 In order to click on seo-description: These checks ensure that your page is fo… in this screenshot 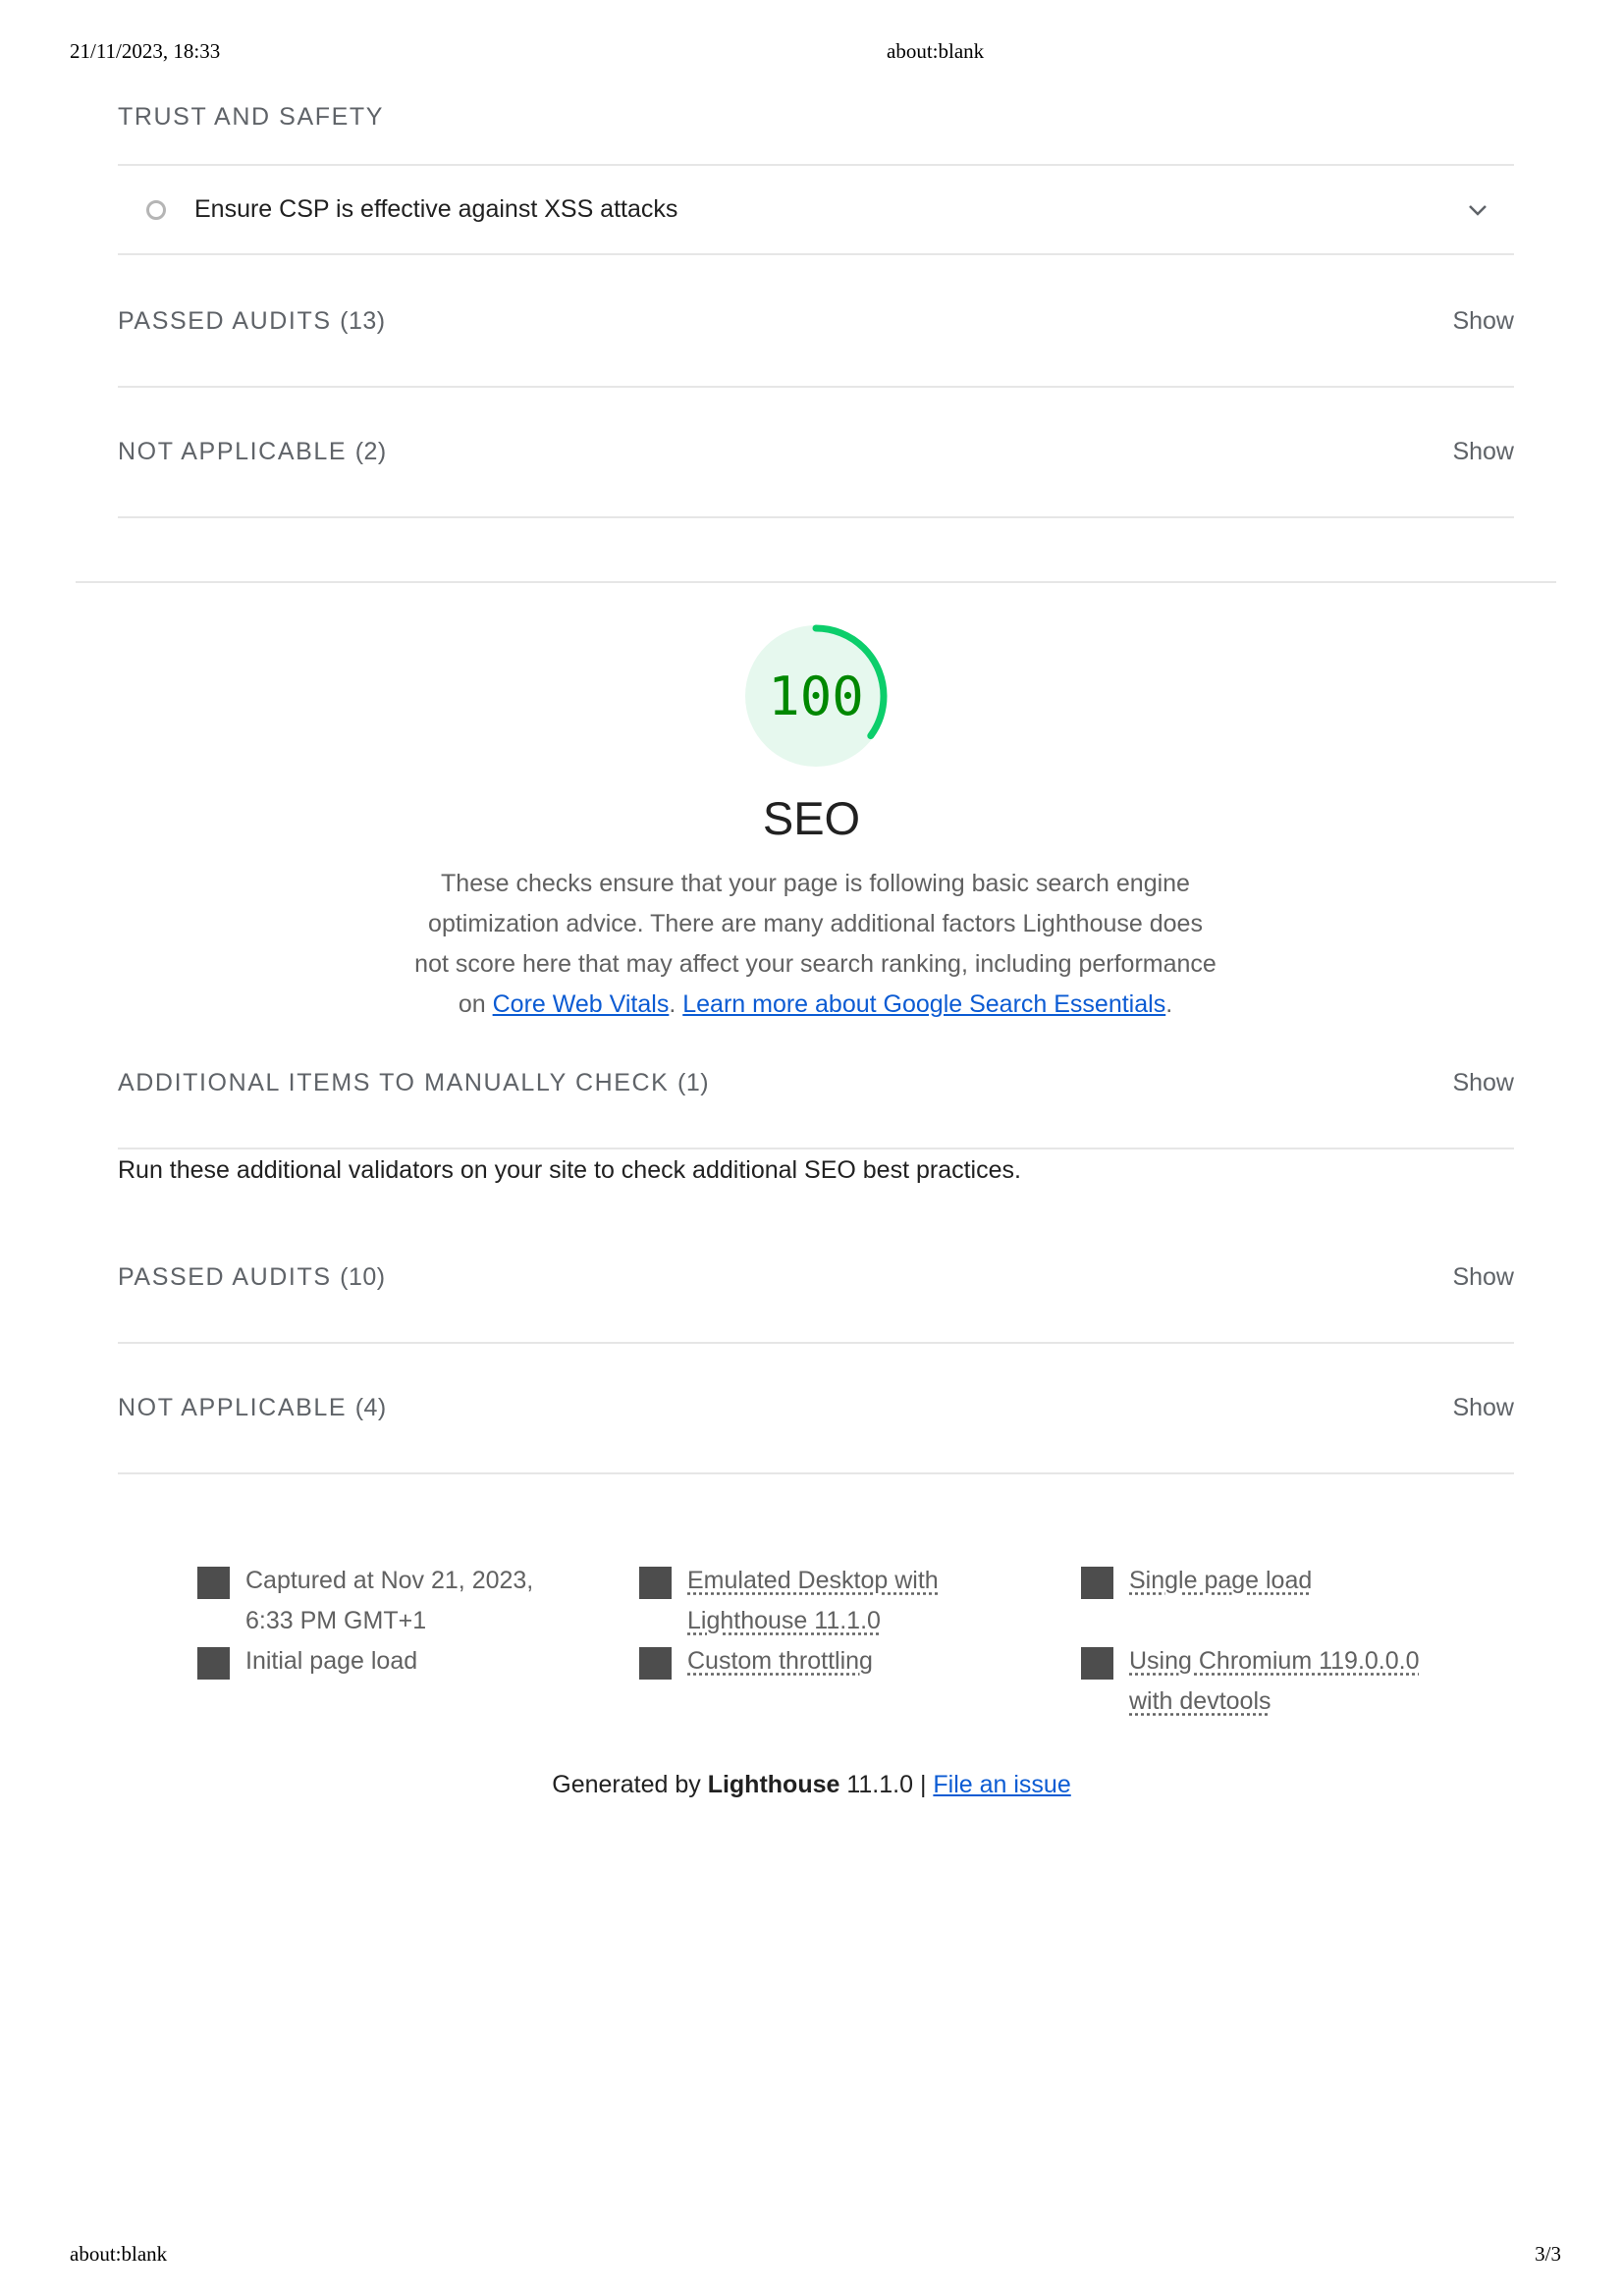, I will do `click(815, 944)`.